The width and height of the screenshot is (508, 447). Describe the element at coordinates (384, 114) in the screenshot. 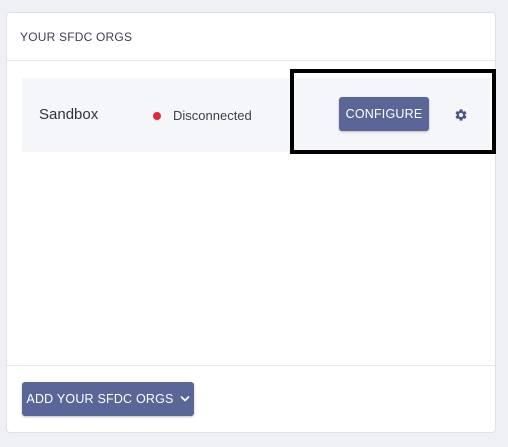

I see `configure-button: CONFIGURE` at that location.